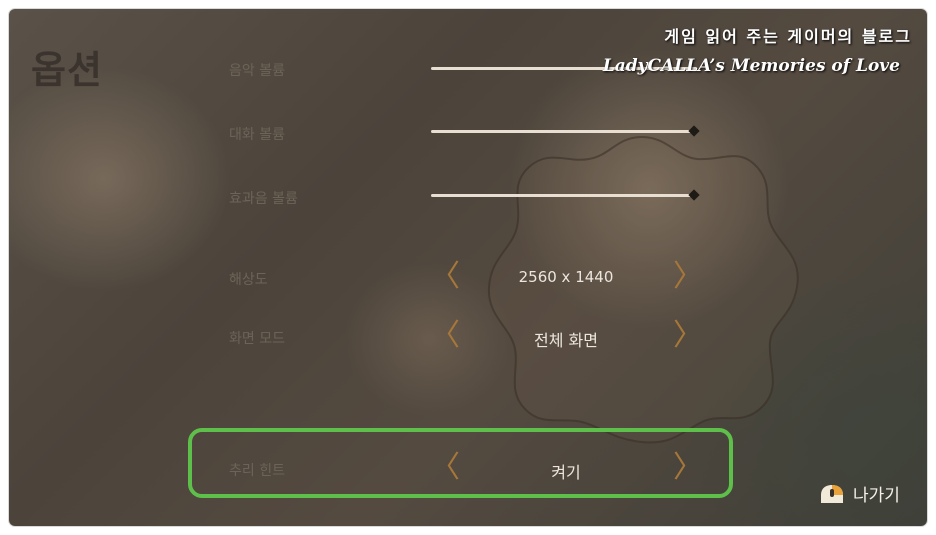 The width and height of the screenshot is (936, 535). What do you see at coordinates (788, 36) in the screenshot?
I see `watermark-blog-title: 게임 읽어 주는 게이머의 블로그` at bounding box center [788, 36].